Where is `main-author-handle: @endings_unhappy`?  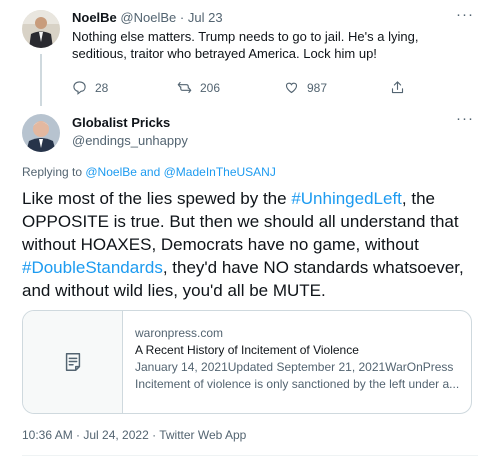
main-author-handle: @endings_unhappy is located at coordinates (130, 140).